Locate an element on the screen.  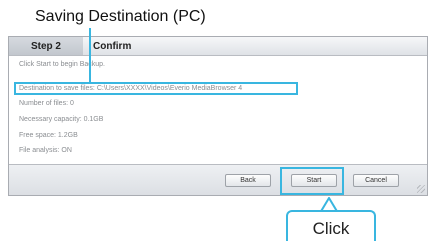
file-analysis-text: File analysis: ON is located at coordinates (45, 150).